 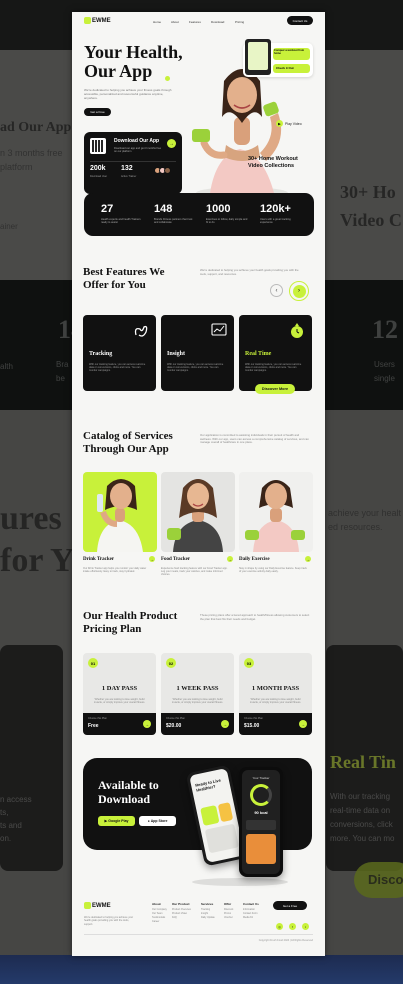 What do you see at coordinates (181, 914) in the screenshot?
I see `footer-col-product: Product Overview Product Video FAQ` at bounding box center [181, 914].